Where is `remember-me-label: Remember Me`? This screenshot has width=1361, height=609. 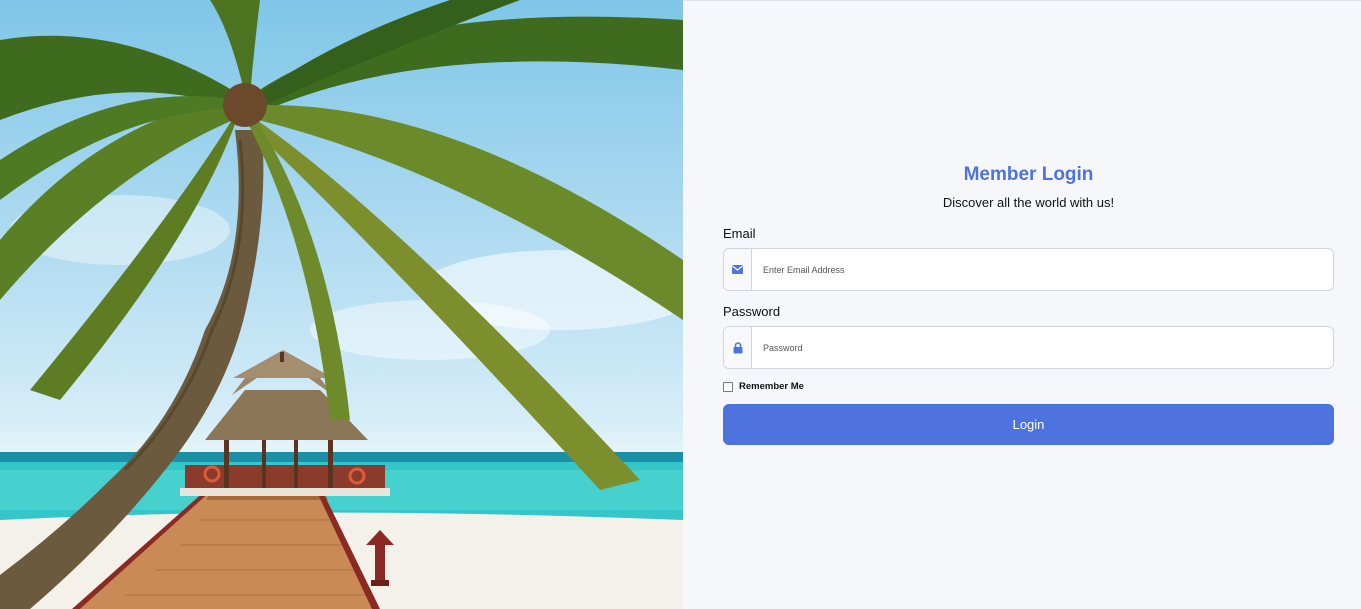
remember-me-label: Remember Me is located at coordinates (771, 386).